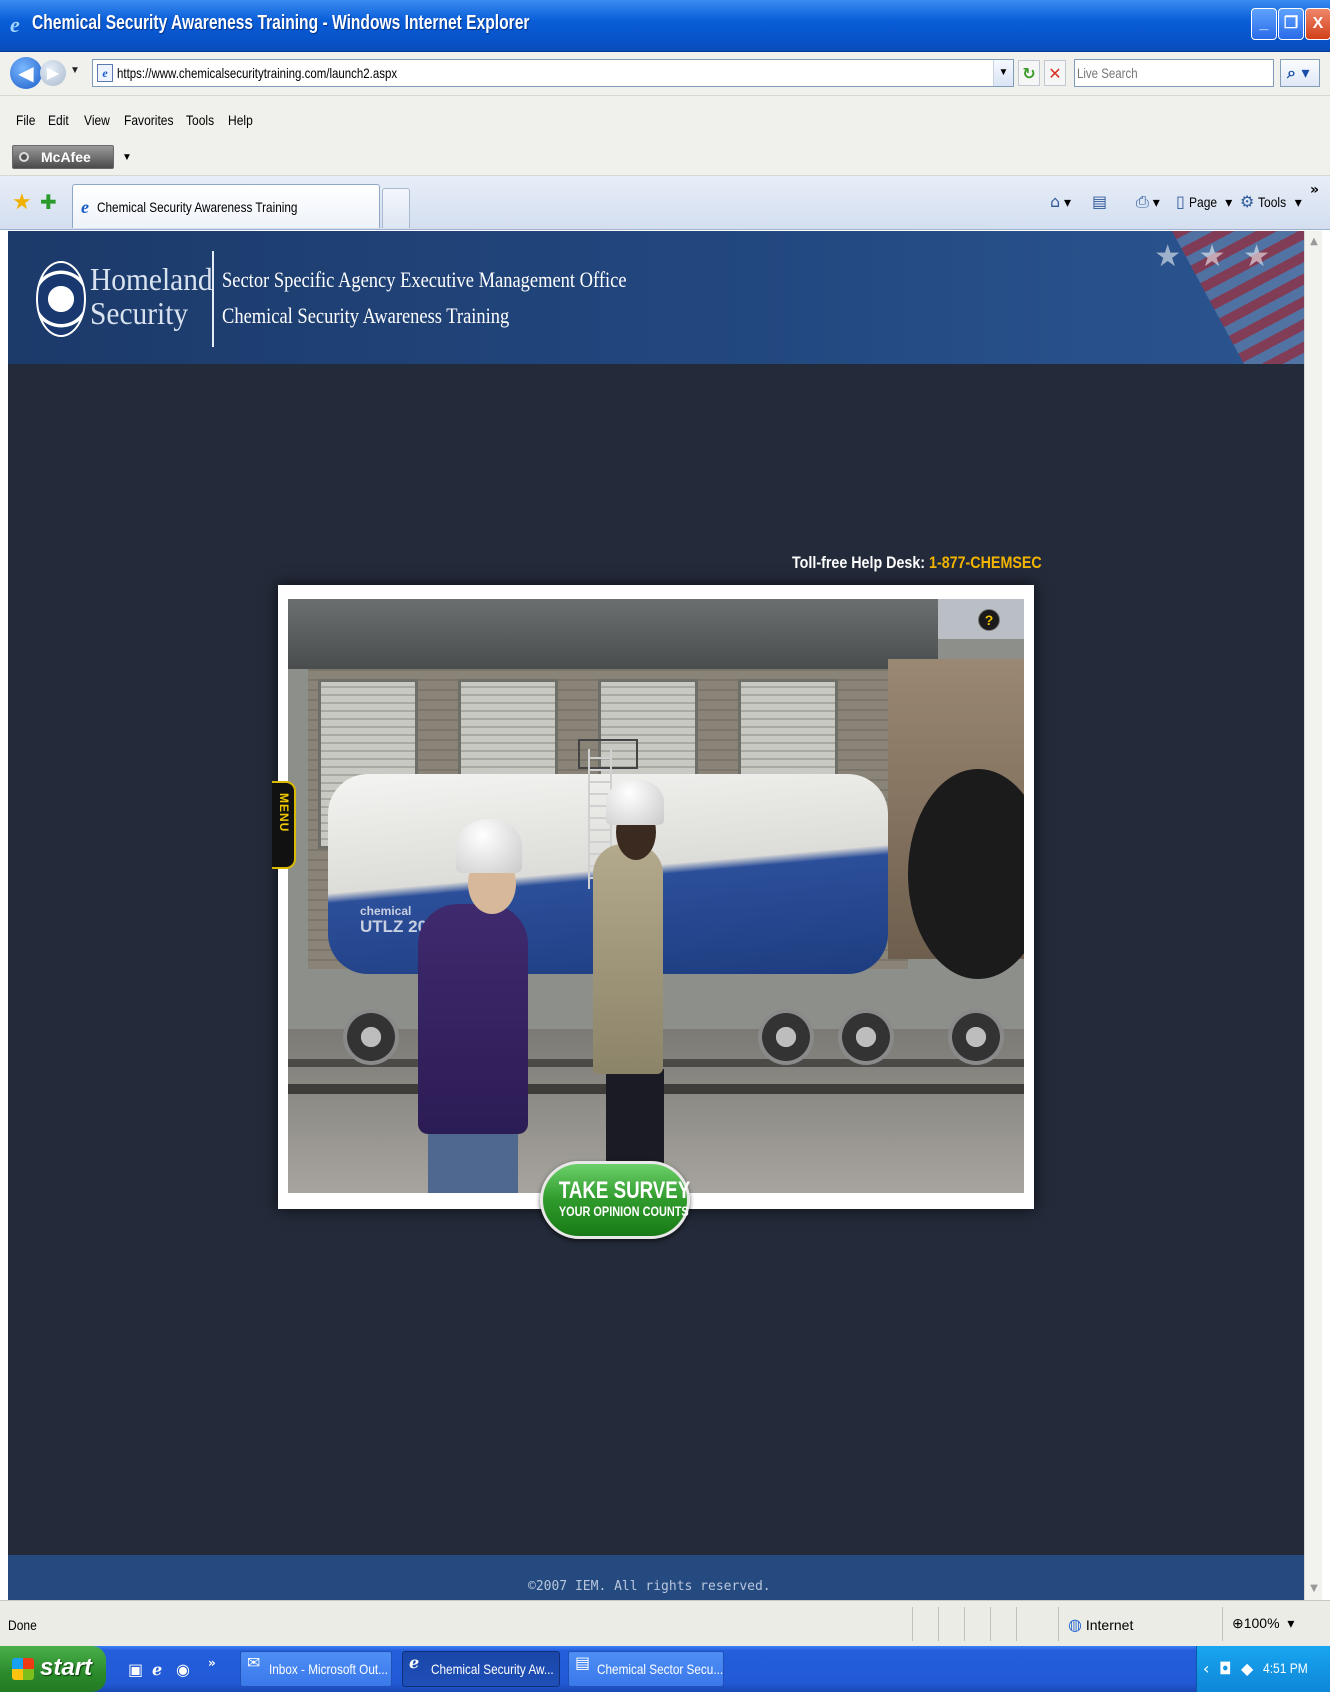 The width and height of the screenshot is (1330, 1692). Describe the element at coordinates (24, 157) in the screenshot. I see `mcafee-status-icon` at that location.